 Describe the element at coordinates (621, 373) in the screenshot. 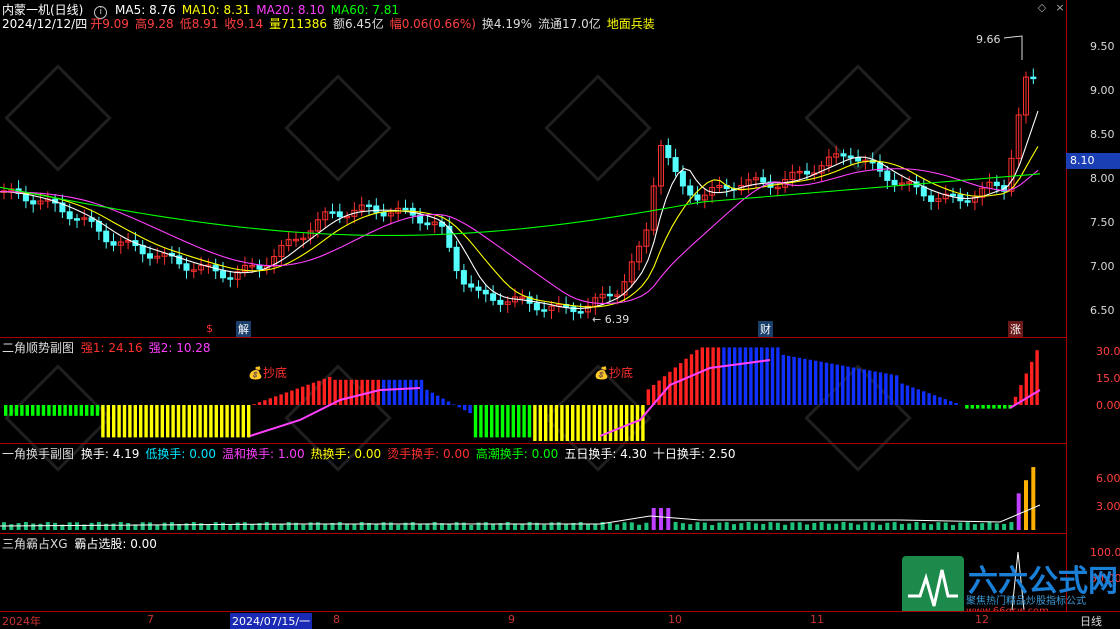

I see `bottom-signal-label: 抄底` at that location.